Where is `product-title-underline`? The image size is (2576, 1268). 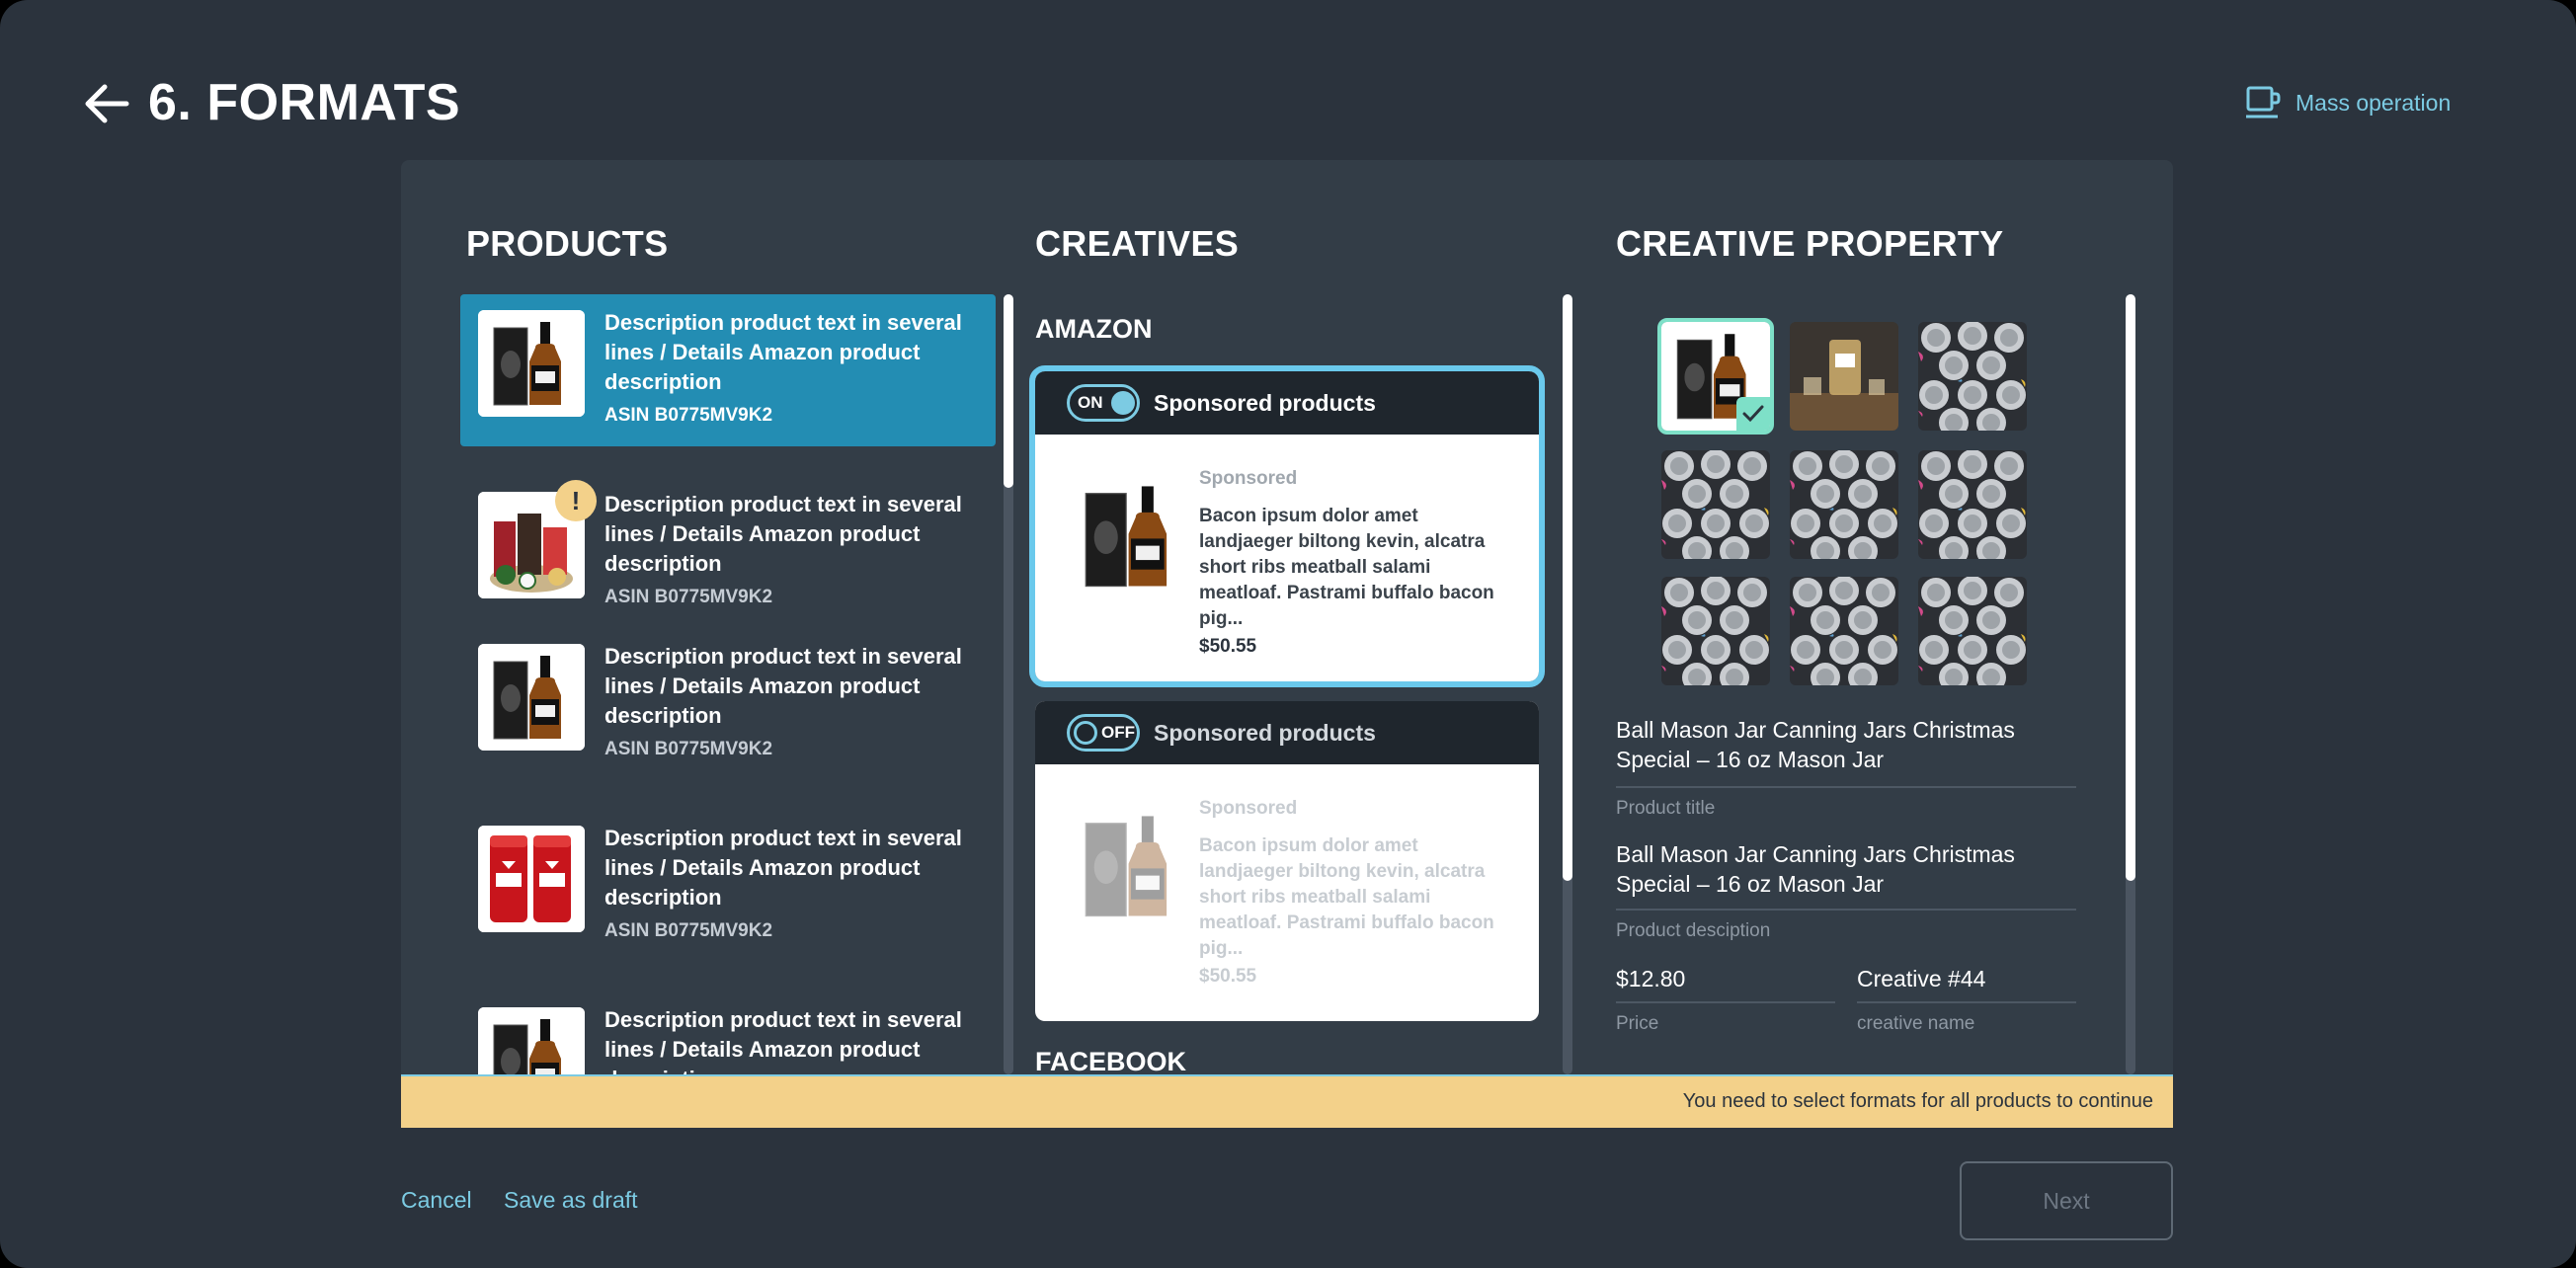 product-title-underline is located at coordinates (1846, 787).